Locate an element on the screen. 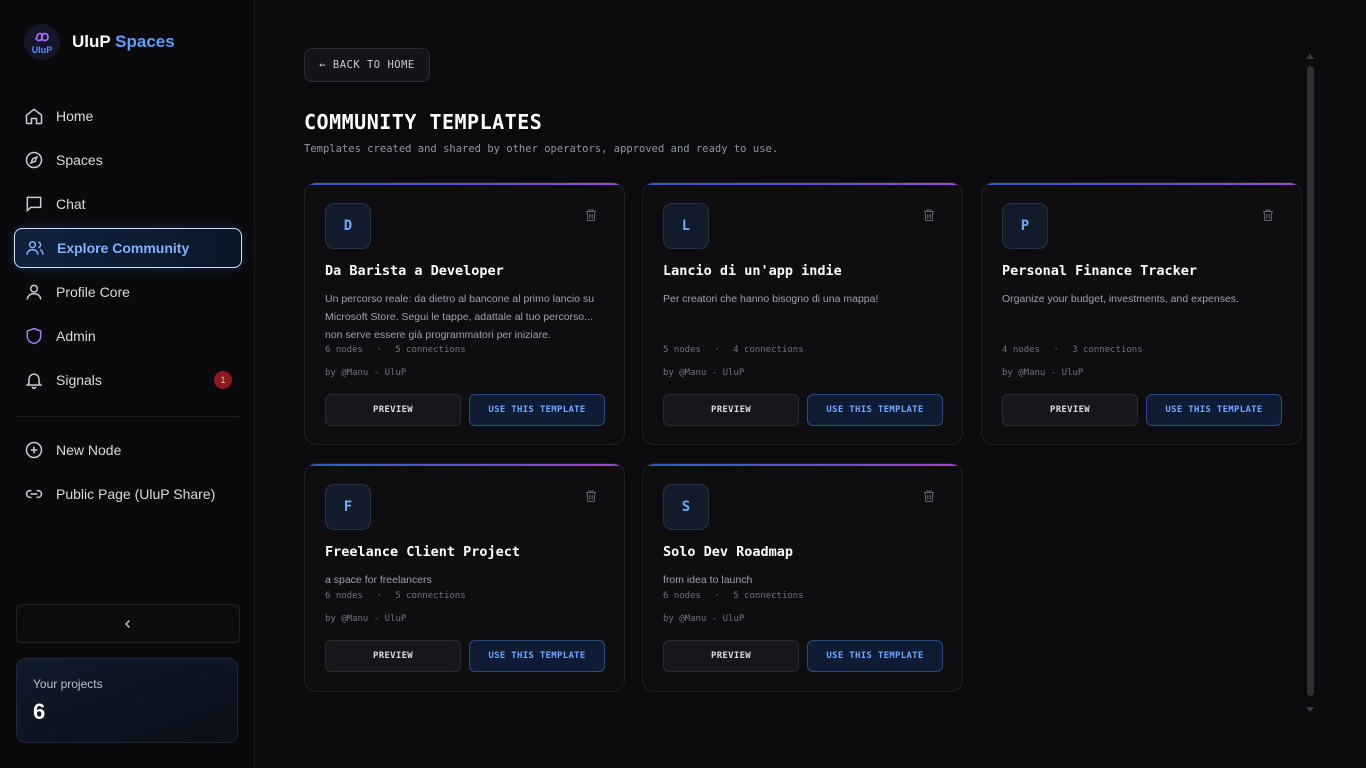 This screenshot has width=1366, height=768. template-nodes: 4 nodes is located at coordinates (1021, 350).